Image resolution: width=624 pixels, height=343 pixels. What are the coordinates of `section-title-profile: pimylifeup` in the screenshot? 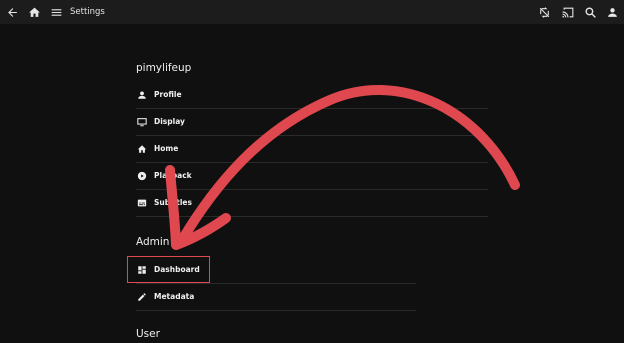 It's located at (164, 68).